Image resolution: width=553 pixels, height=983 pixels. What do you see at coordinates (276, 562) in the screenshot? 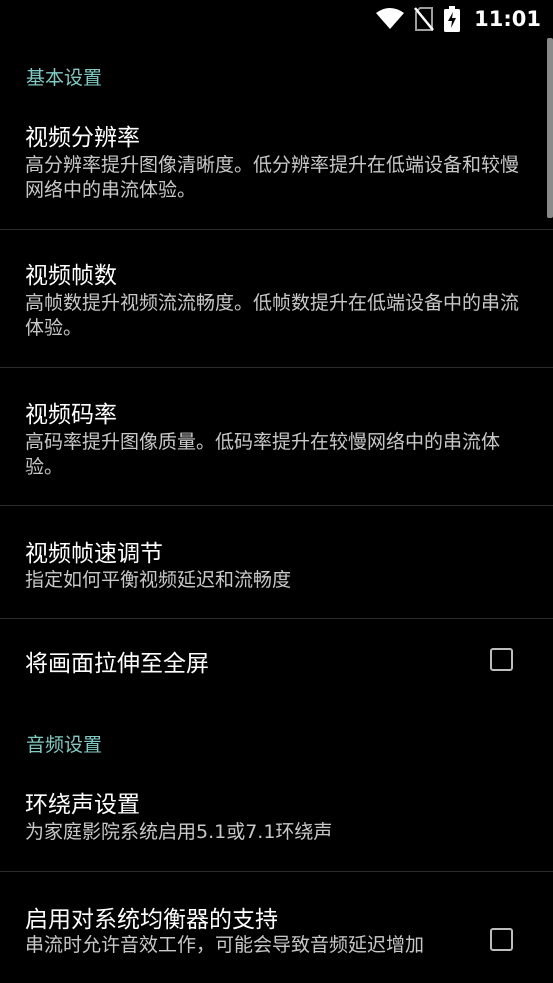
I see `pref-frame-pacing: 视频帧速调节 指定如何平衡视频延迟和流畅度` at bounding box center [276, 562].